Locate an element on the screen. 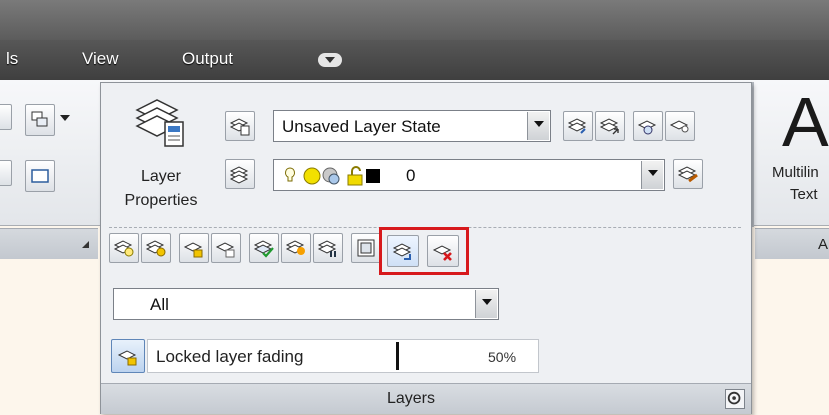  panel-expand-icon is located at coordinates (85, 244).